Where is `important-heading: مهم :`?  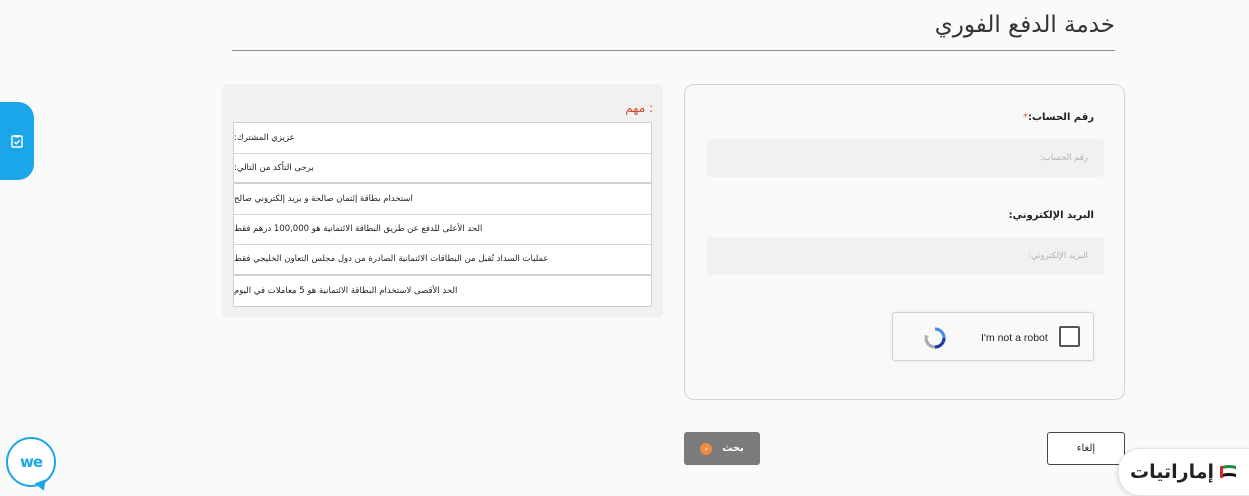
important-heading: مهم : is located at coordinates (639, 108).